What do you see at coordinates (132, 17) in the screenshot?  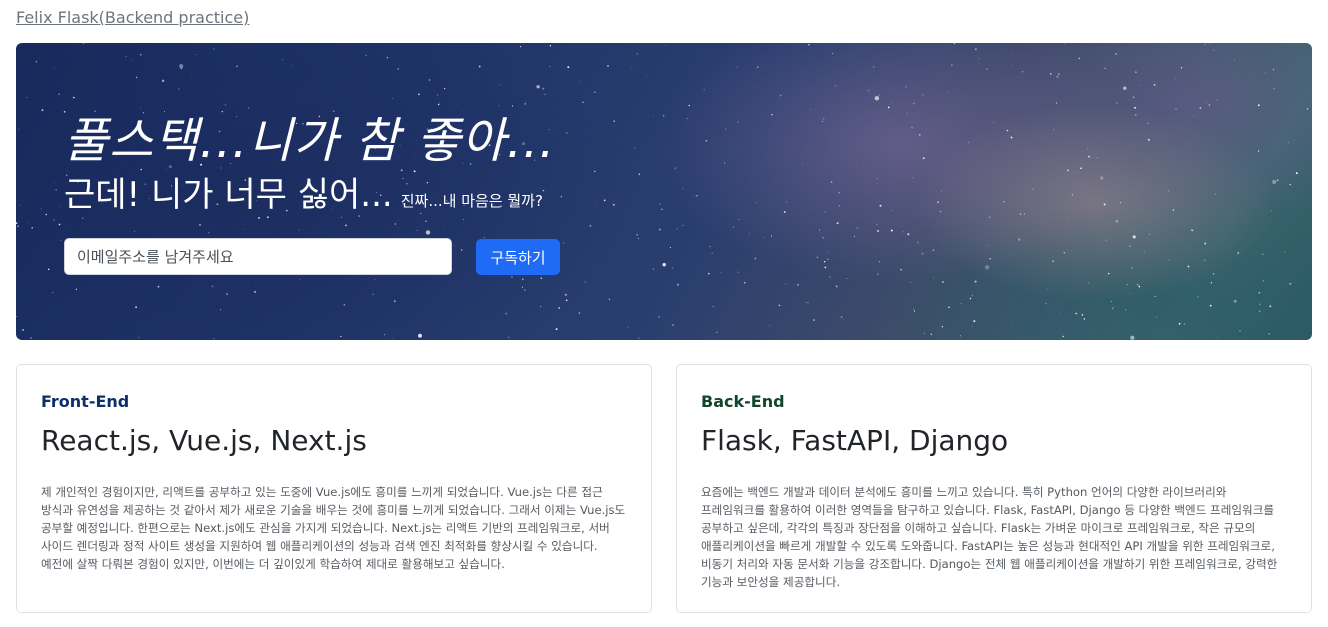 I see `site-title-link: Felix Flask(Backend practice)` at bounding box center [132, 17].